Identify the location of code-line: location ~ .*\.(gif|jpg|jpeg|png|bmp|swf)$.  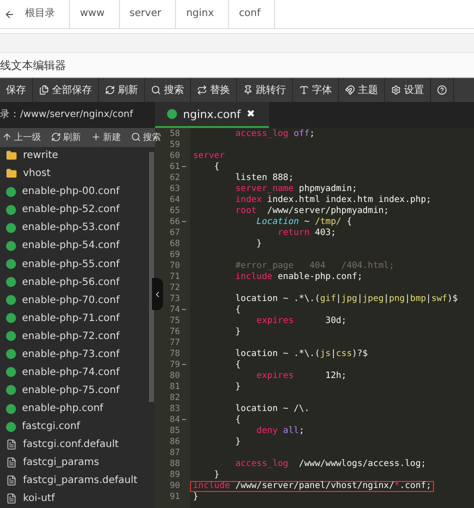
(346, 299).